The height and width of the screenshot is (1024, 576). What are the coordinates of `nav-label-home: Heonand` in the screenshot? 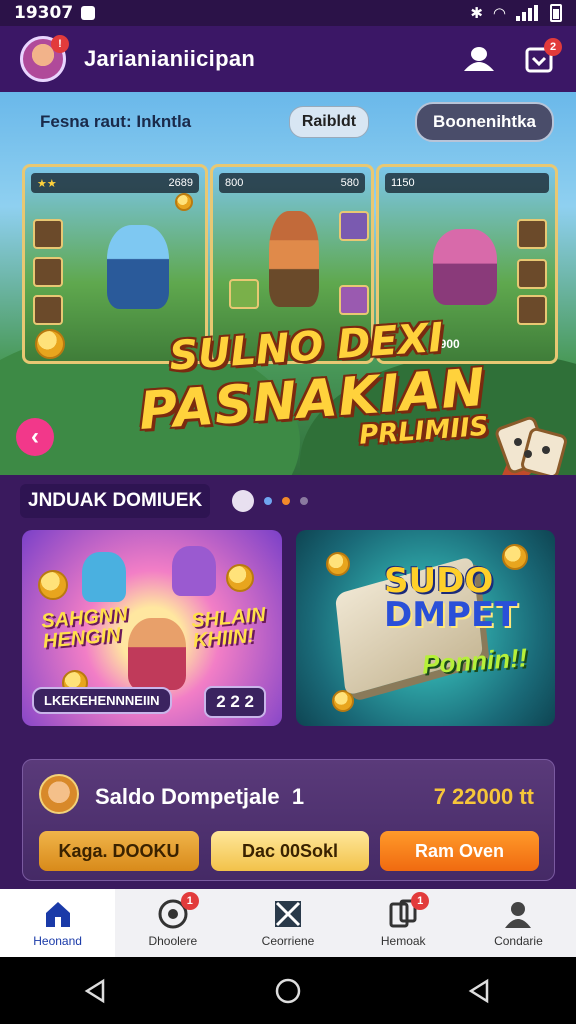 It's located at (57, 941).